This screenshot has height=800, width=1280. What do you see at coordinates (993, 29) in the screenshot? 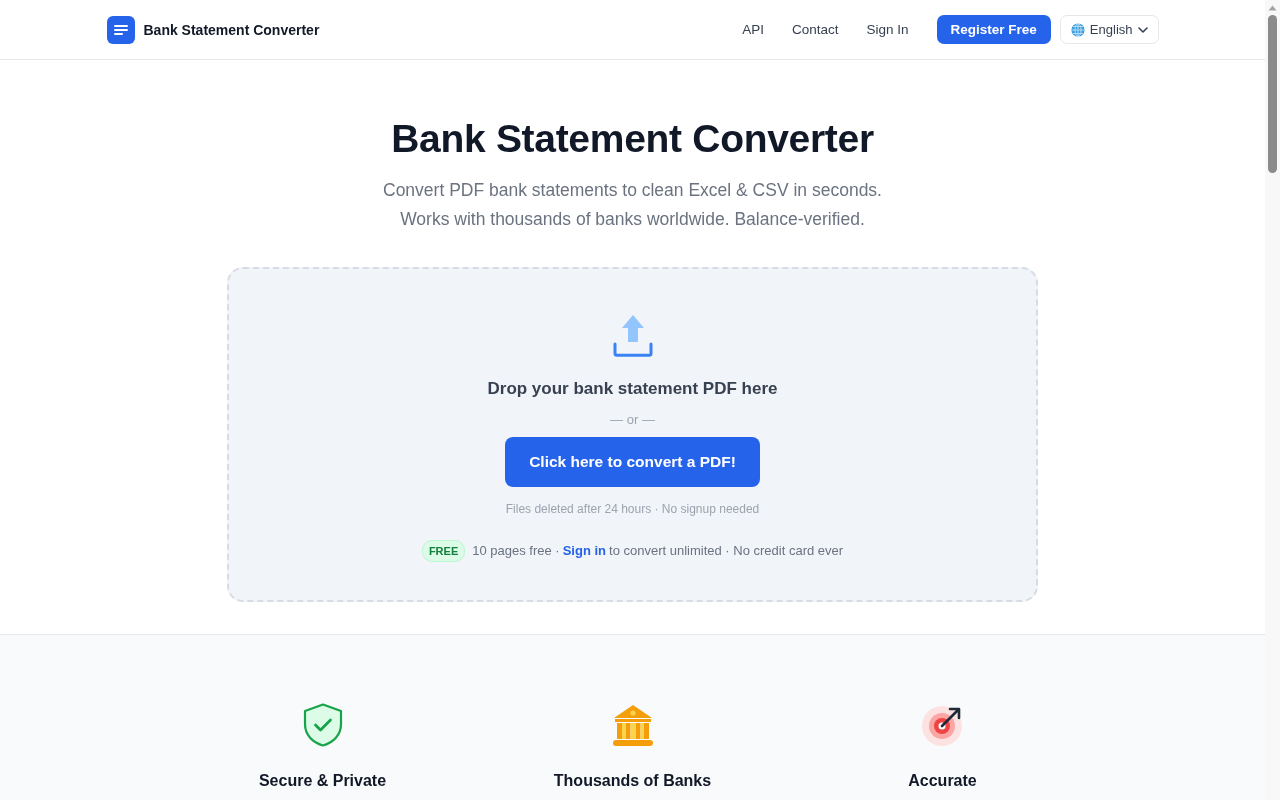
I see `register-button: Register Free` at bounding box center [993, 29].